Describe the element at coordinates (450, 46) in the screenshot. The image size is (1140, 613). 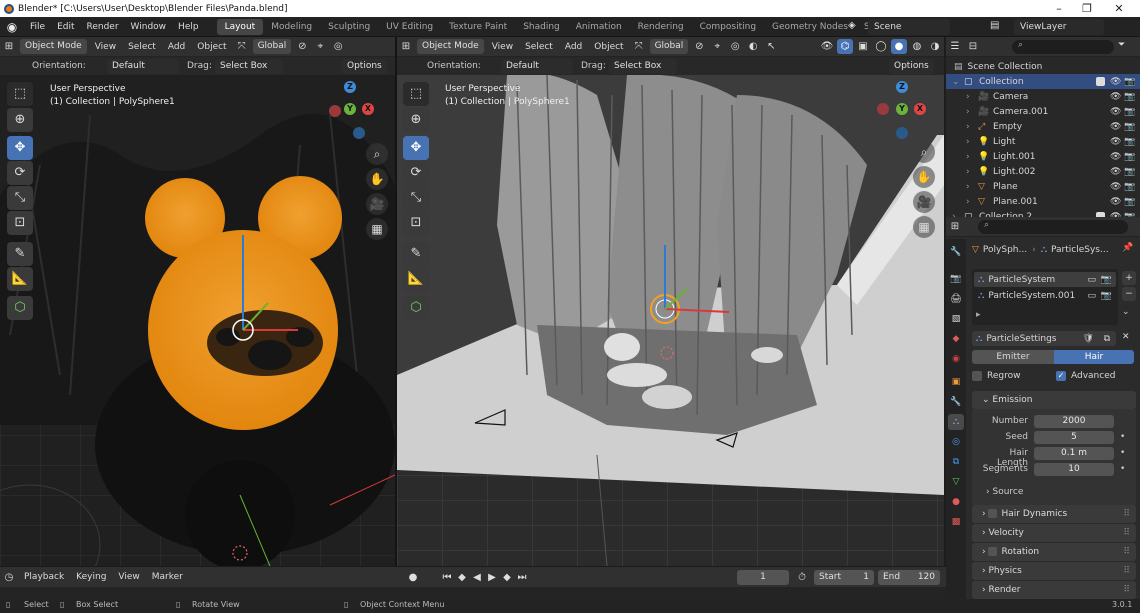
I see `mode-selector: Object Mode` at that location.